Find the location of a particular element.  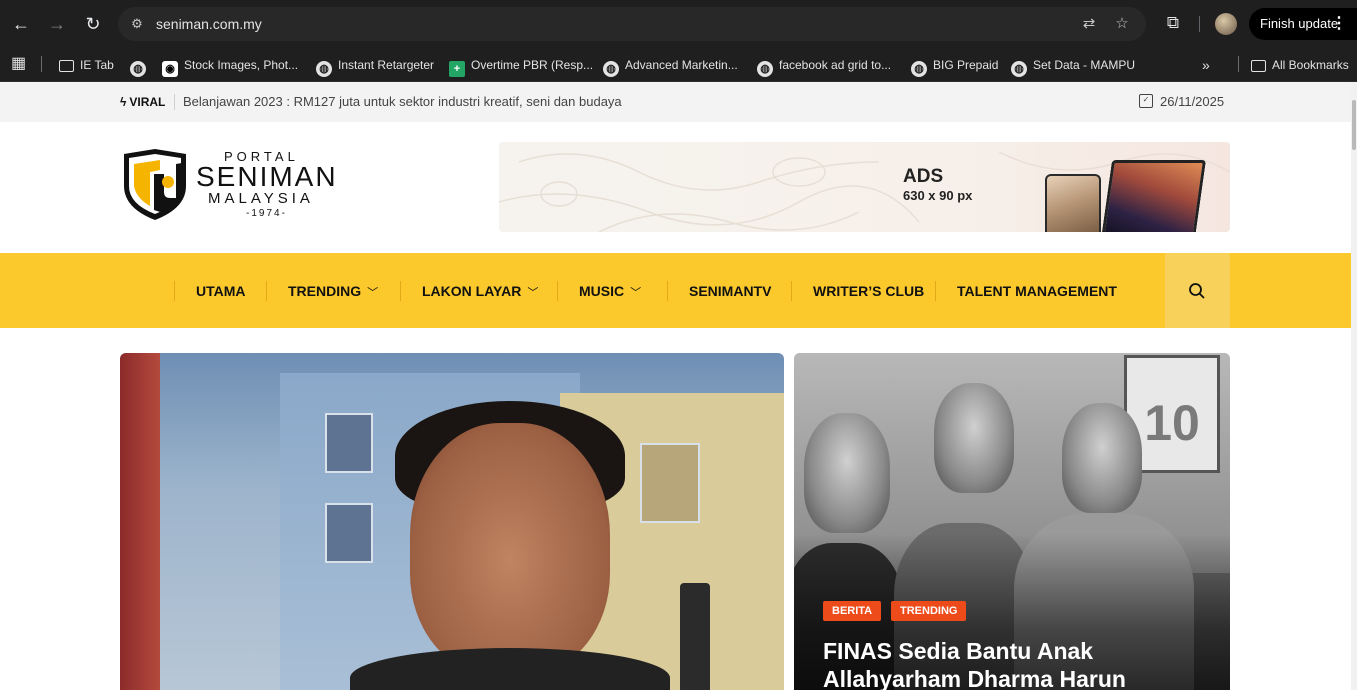

viral-label: ϟ VIRAL is located at coordinates (143, 102).